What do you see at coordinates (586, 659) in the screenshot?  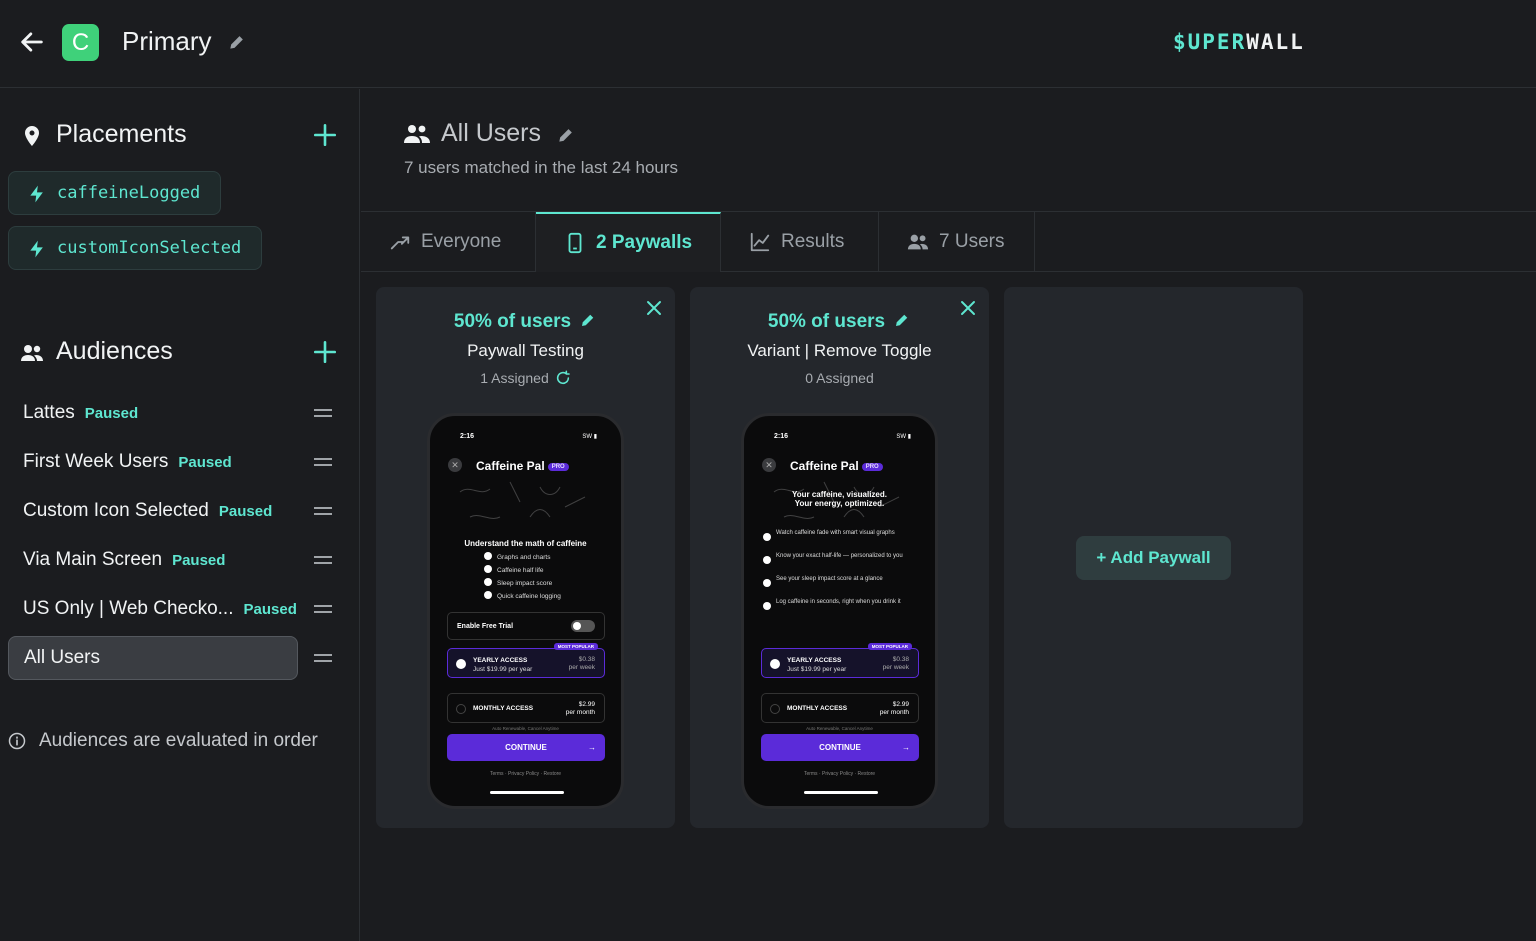 I see `price-value: $0.38` at bounding box center [586, 659].